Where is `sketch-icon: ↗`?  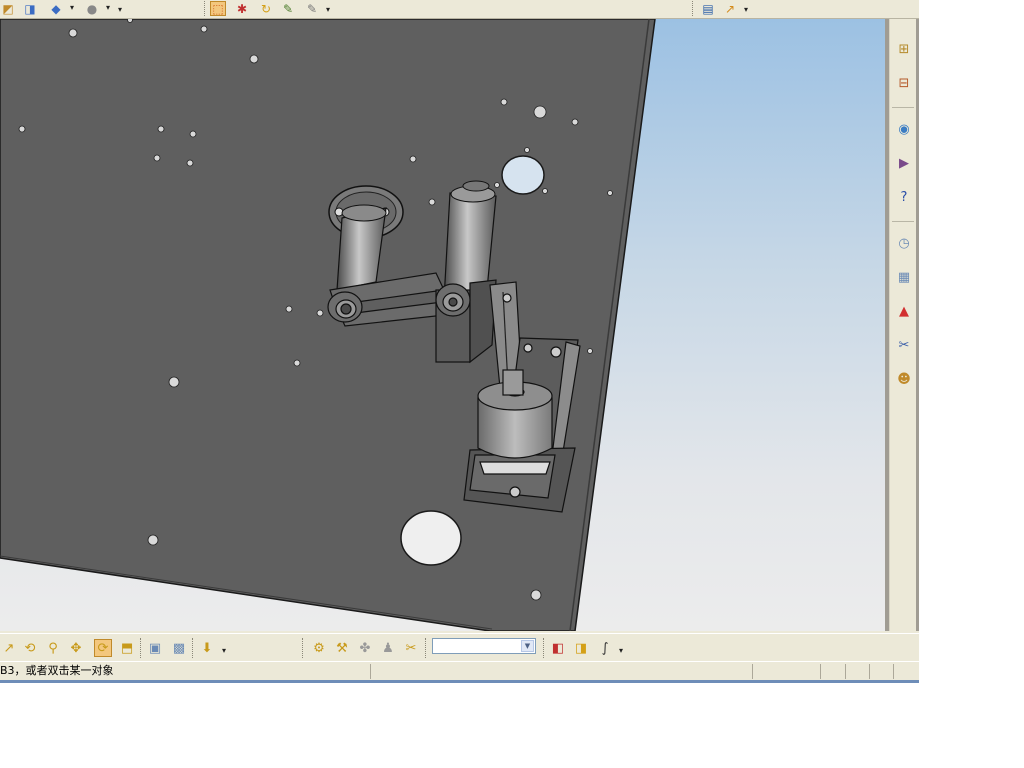 sketch-icon: ↗ is located at coordinates (730, 8).